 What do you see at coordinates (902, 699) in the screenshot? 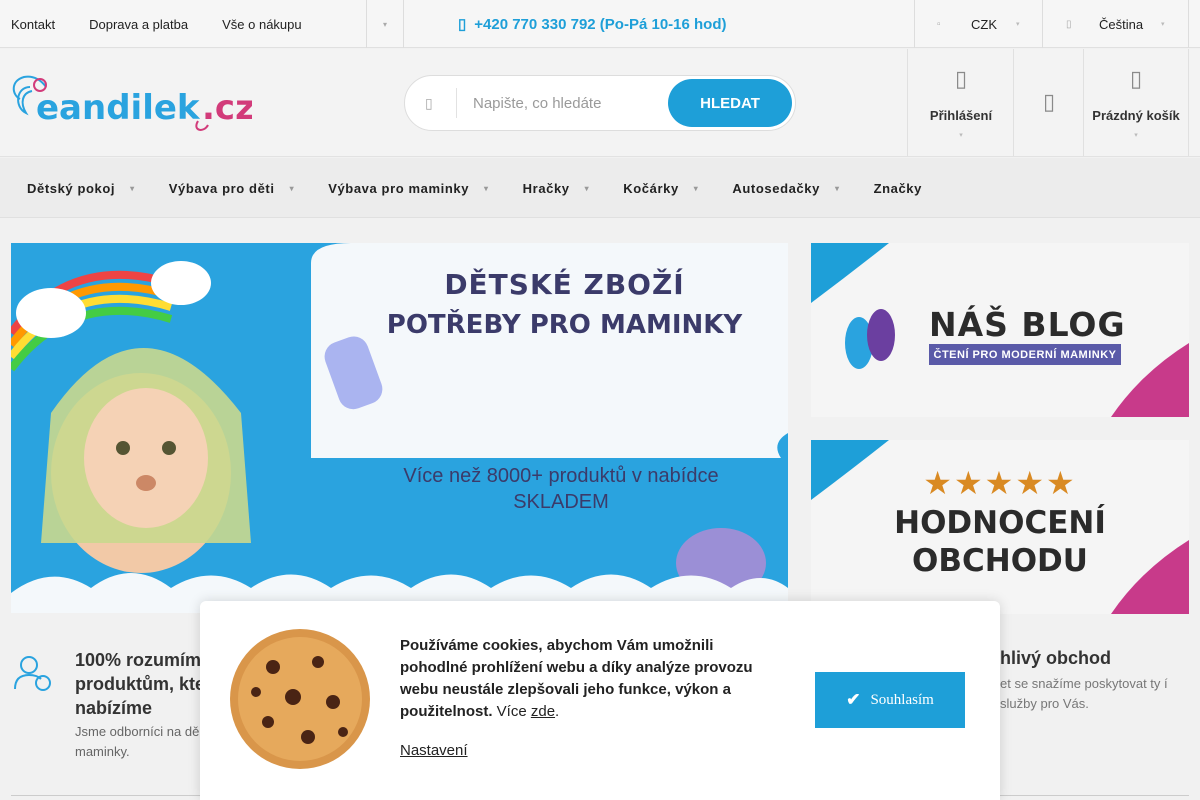
I see `cookie-accept-label: Souhlasím` at bounding box center [902, 699].